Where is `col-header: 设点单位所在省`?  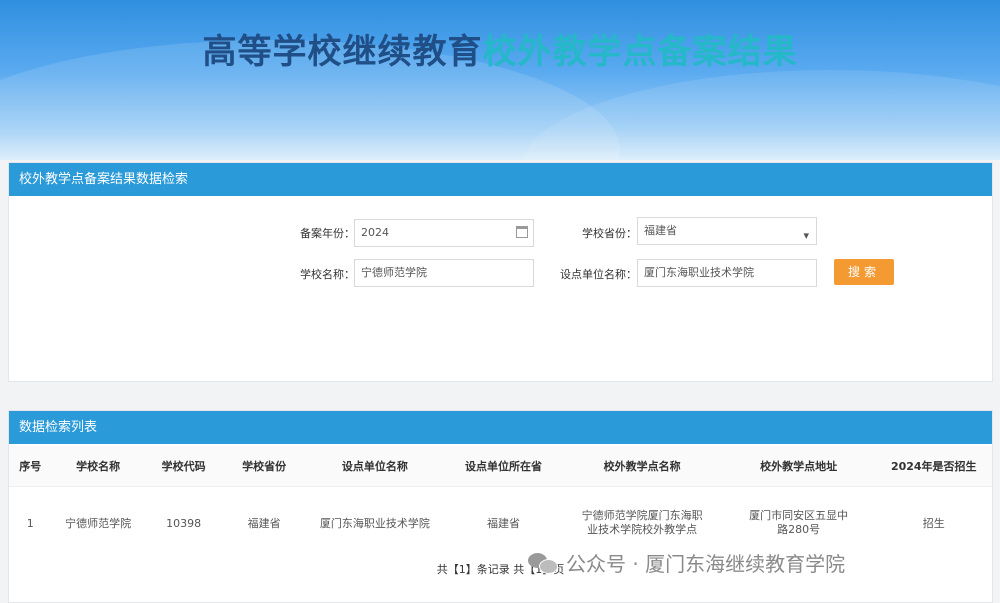
col-header: 设点单位所在省 is located at coordinates (503, 466).